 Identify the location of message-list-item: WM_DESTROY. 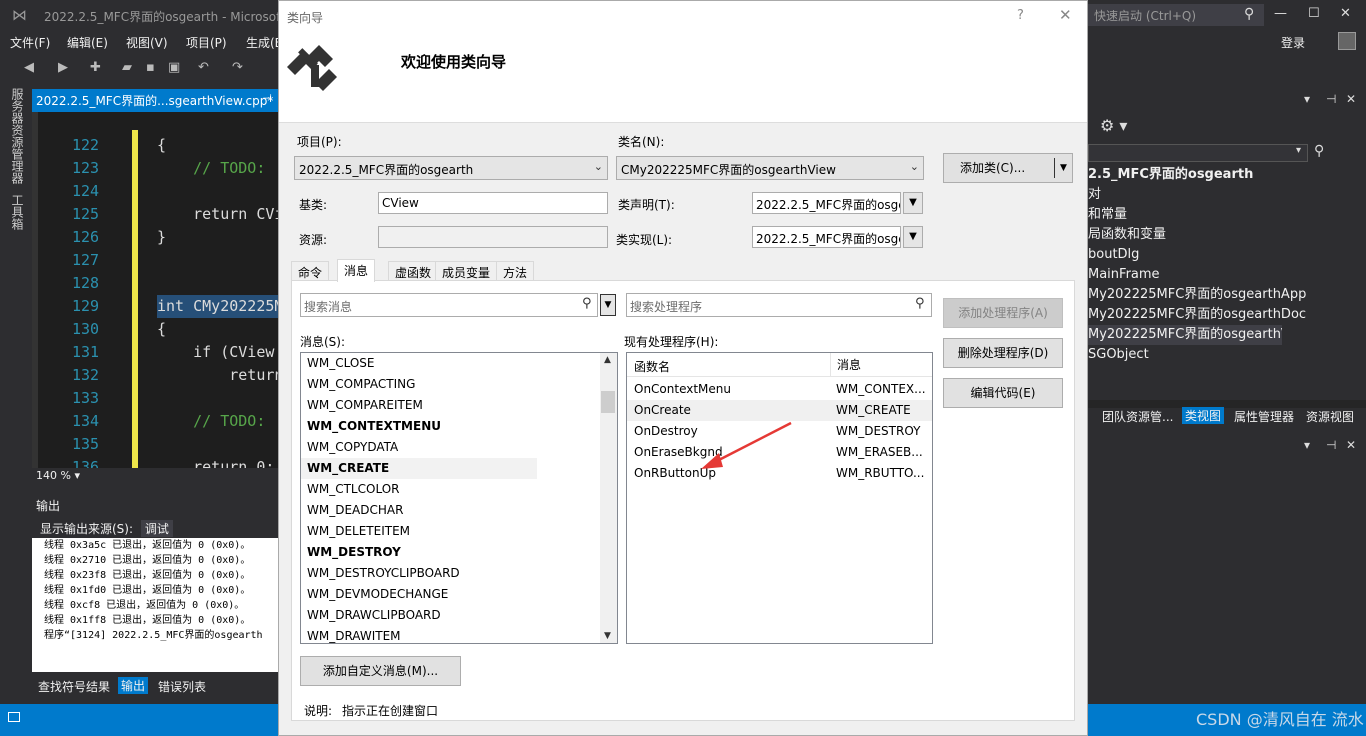
(459, 552).